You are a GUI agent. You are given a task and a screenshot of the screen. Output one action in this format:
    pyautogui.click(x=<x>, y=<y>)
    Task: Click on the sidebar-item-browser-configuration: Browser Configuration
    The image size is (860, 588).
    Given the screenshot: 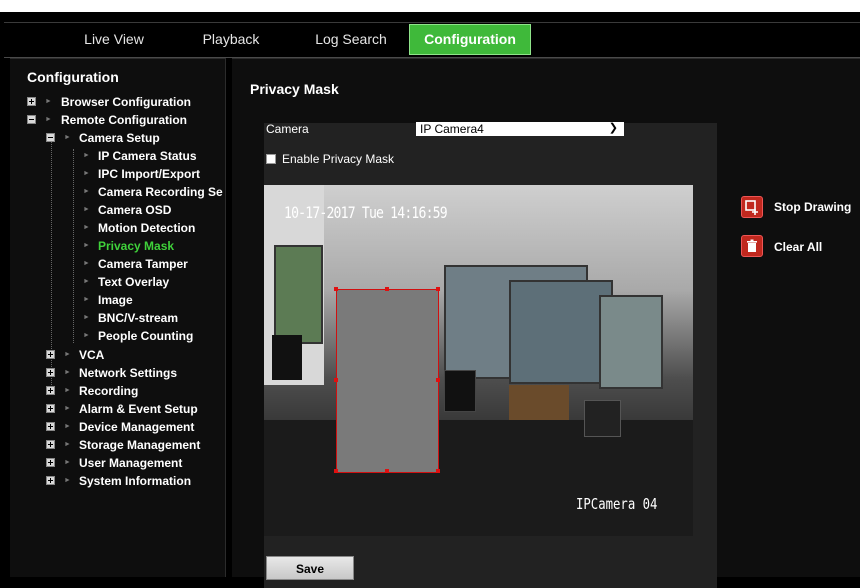 What is the action you would take?
    pyautogui.click(x=126, y=102)
    